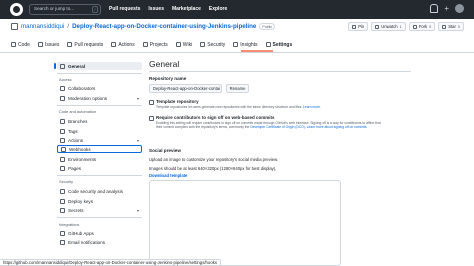  I want to click on sidebar-item-moderation: Moderation options ▾, so click(99, 98).